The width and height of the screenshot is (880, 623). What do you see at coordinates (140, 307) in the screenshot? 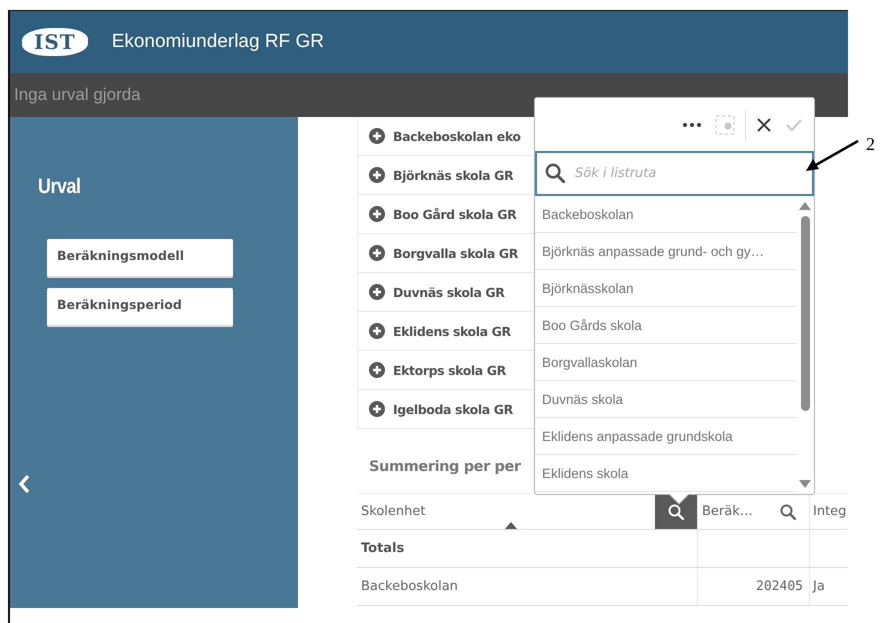
I see `filter-button: Beräkningsperiod` at bounding box center [140, 307].